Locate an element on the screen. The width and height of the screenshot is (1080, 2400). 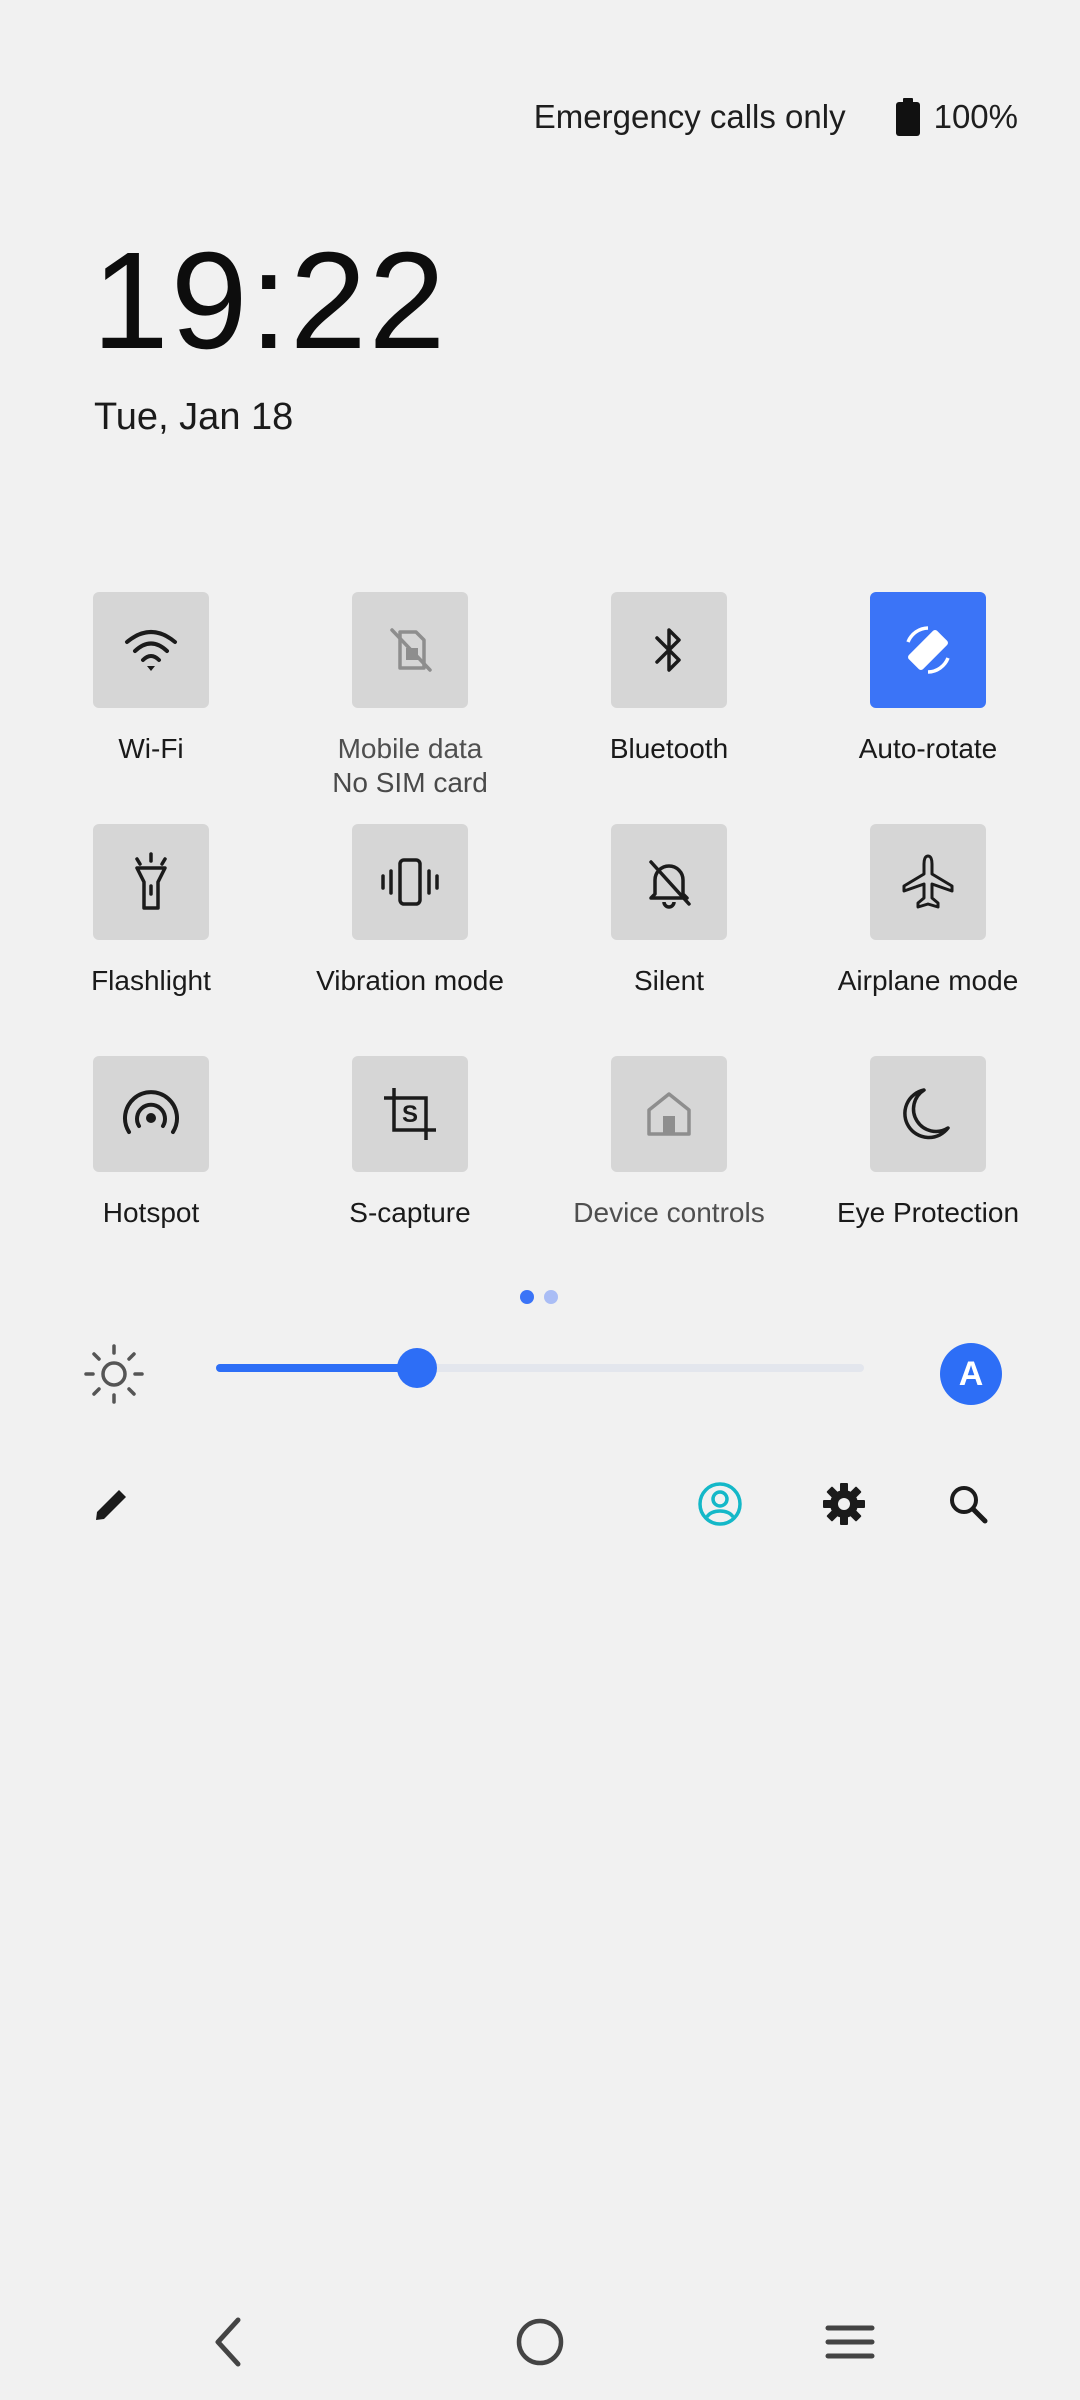
mobile-data-off-icon is located at coordinates (411, 650).